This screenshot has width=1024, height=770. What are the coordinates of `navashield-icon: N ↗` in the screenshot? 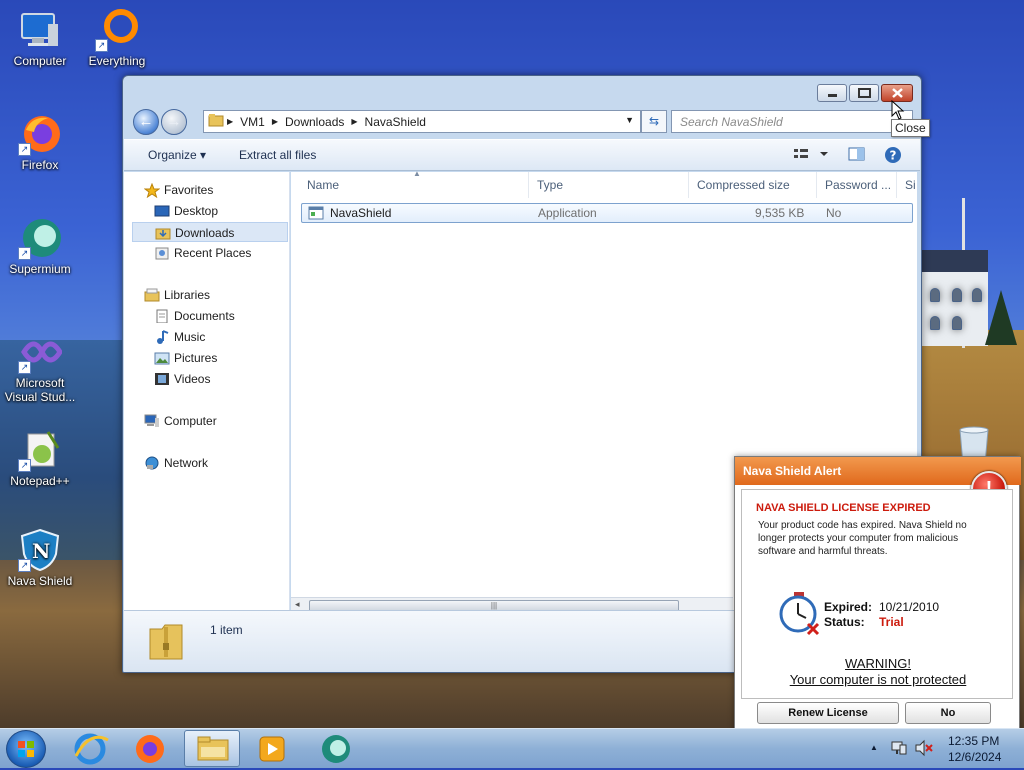 It's located at (40, 550).